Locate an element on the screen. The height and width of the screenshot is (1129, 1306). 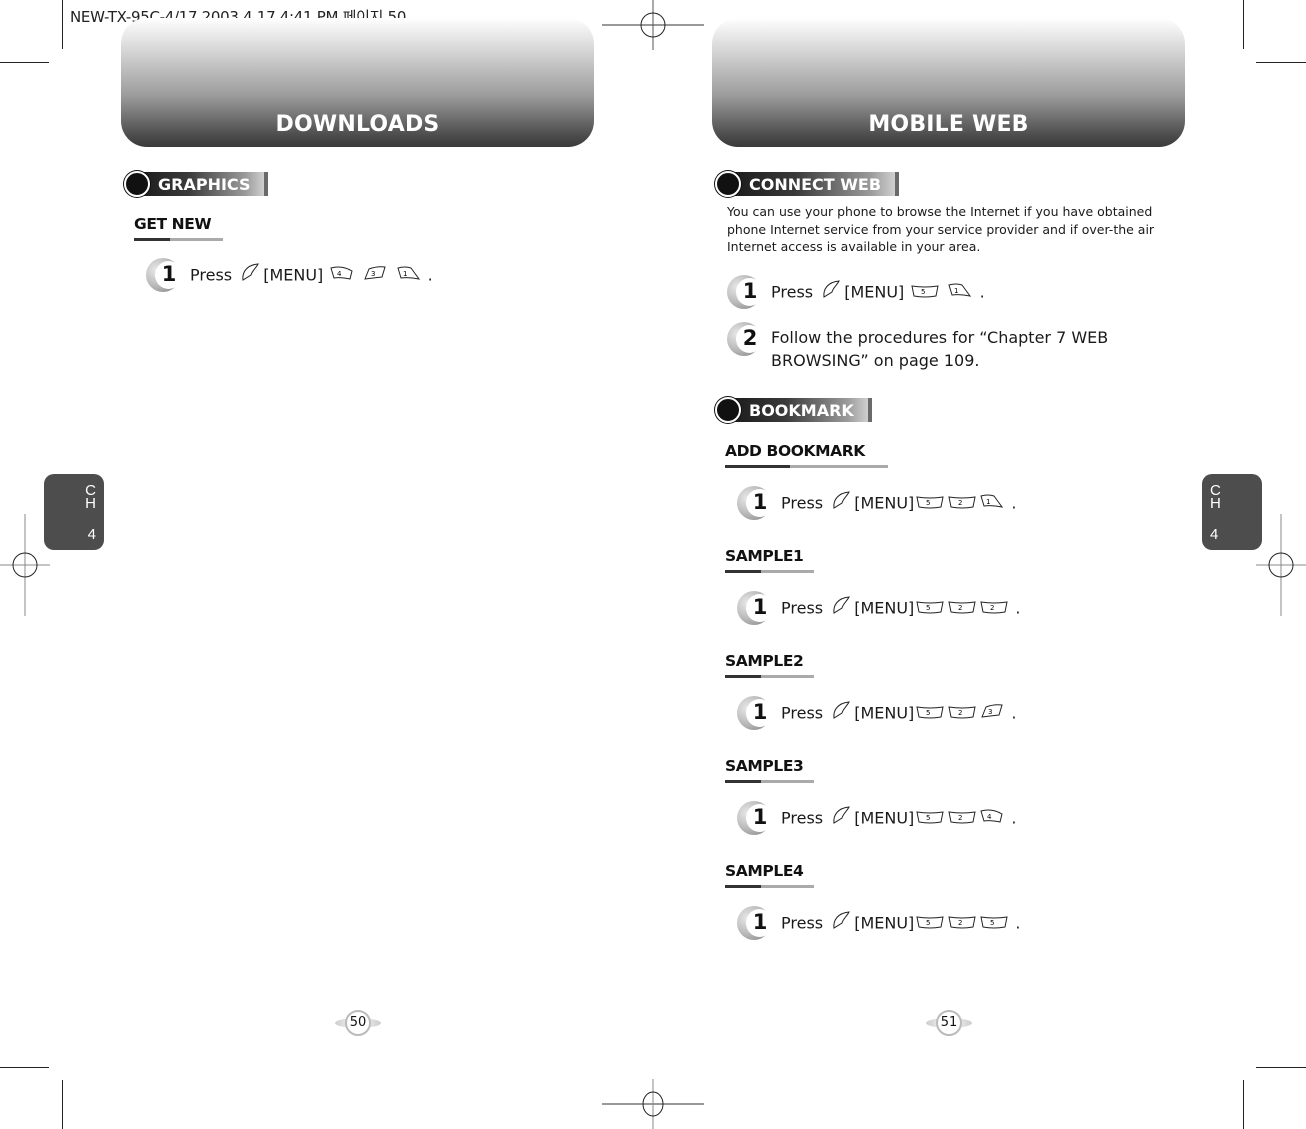
step-item: 1 Press [MENU] 5 2 3 . is located at coordinates (876, 713).